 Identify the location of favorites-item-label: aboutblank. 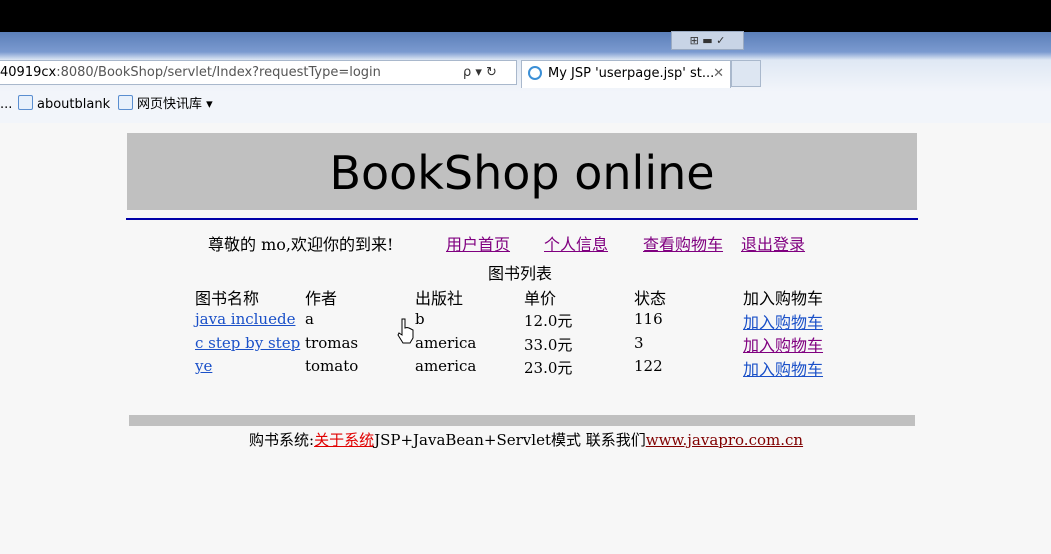
(74, 104).